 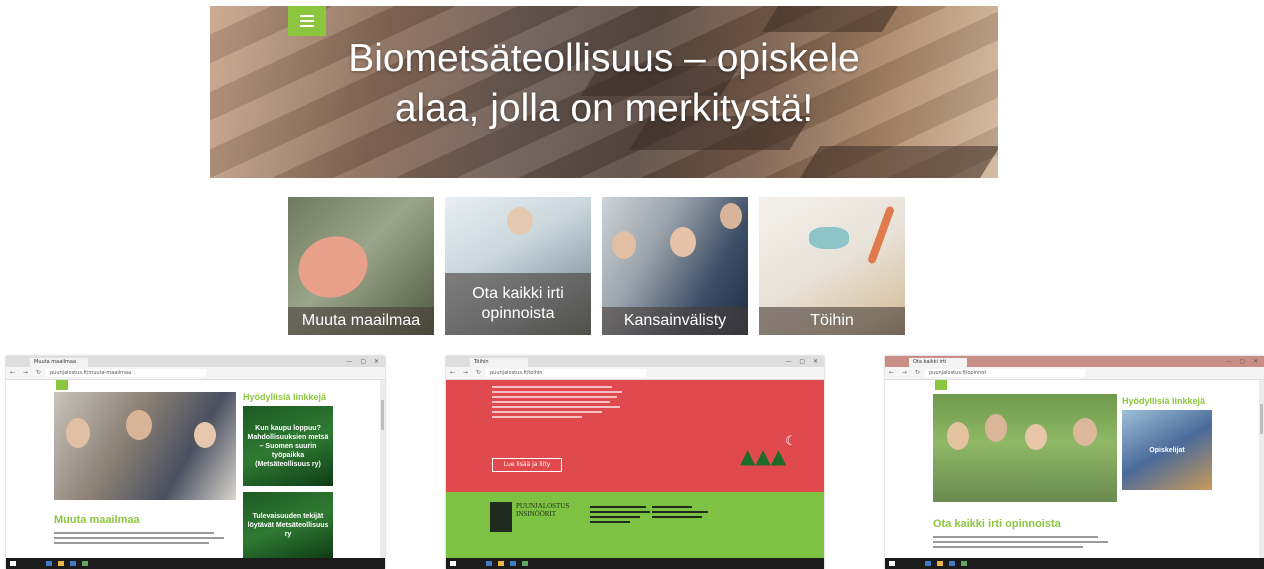 What do you see at coordinates (126, 373) in the screenshot?
I see `url-field: puunjalostus.fi/muuta-maailmaa` at bounding box center [126, 373].